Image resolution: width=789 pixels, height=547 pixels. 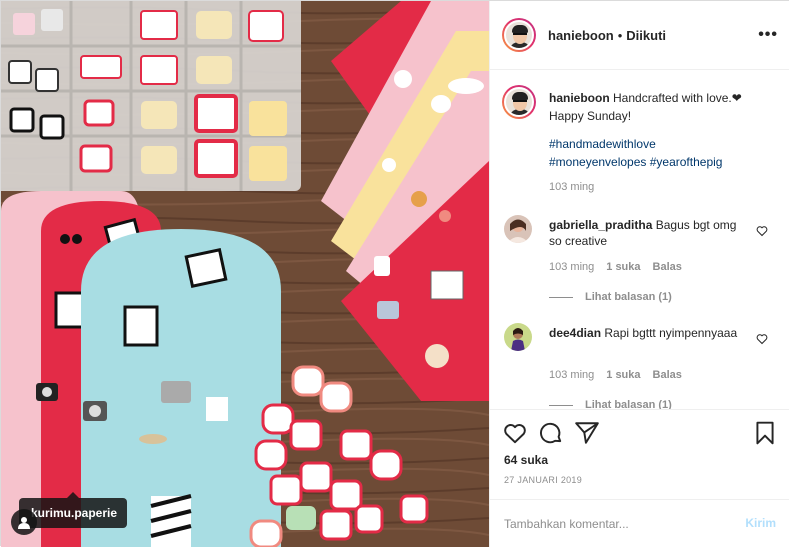 What do you see at coordinates (519, 35) in the screenshot?
I see `author-avatar` at bounding box center [519, 35].